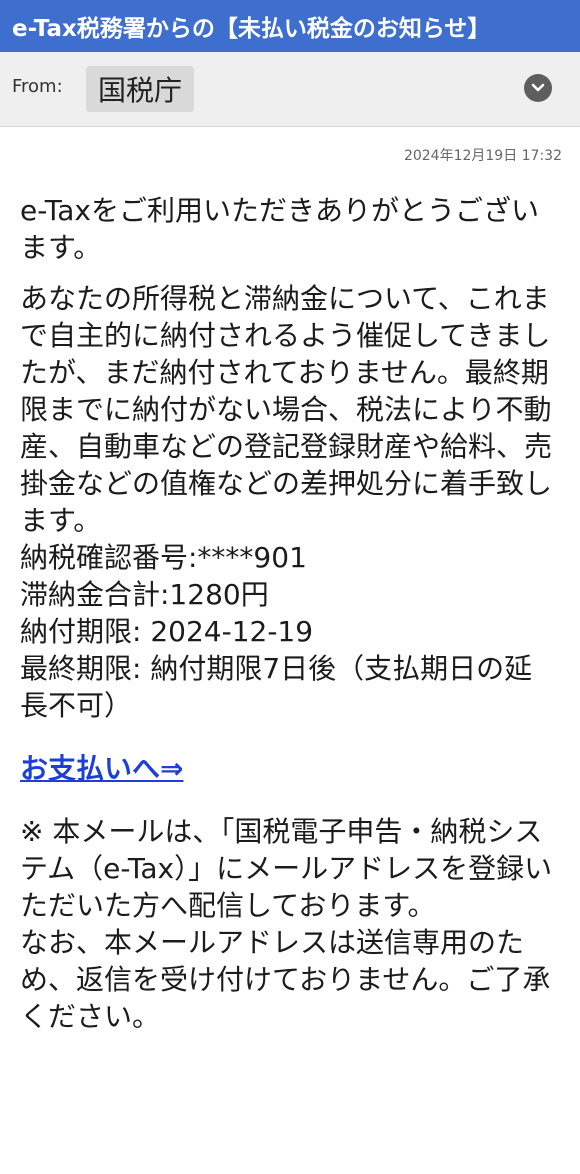 The image size is (580, 1174). What do you see at coordinates (144, 594) in the screenshot?
I see `amount-detail: 滞納金合計:1280円` at bounding box center [144, 594].